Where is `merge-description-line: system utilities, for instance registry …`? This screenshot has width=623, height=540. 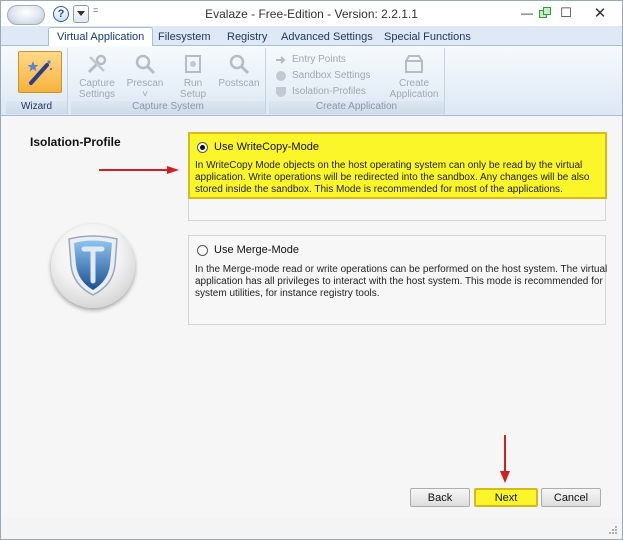
merge-description-line: system utilities, for instance registry … is located at coordinates (287, 293).